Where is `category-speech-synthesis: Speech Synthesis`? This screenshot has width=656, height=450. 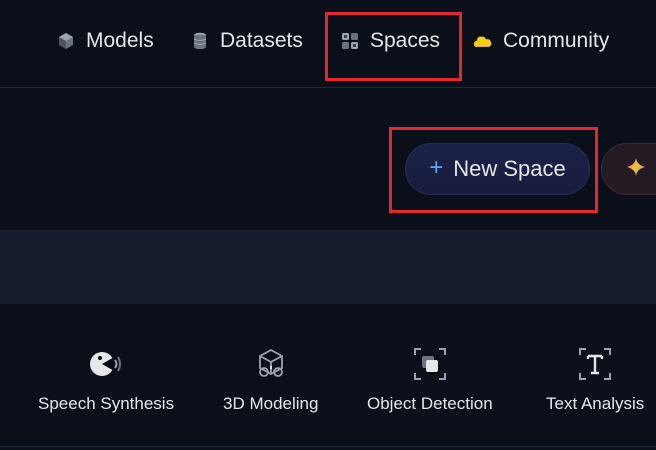 category-speech-synthesis: Speech Synthesis is located at coordinates (106, 379).